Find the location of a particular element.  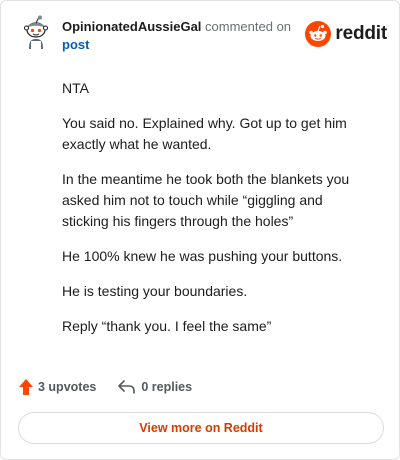

view-more-button: View more on Reddit is located at coordinates (201, 428).